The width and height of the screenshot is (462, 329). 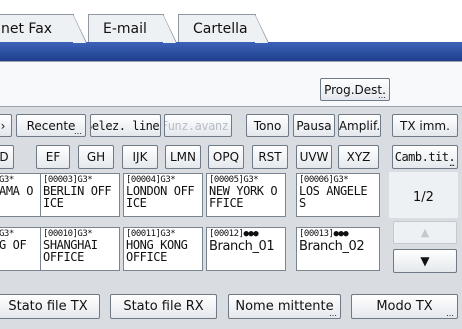 I want to click on destination-key: [00013]●●● Branch_02, so click(x=338, y=249).